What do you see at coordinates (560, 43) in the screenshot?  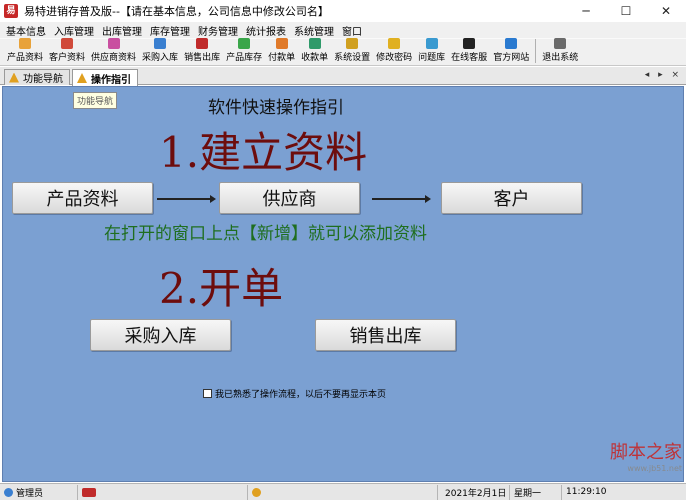 I see `exit-icon` at bounding box center [560, 43].